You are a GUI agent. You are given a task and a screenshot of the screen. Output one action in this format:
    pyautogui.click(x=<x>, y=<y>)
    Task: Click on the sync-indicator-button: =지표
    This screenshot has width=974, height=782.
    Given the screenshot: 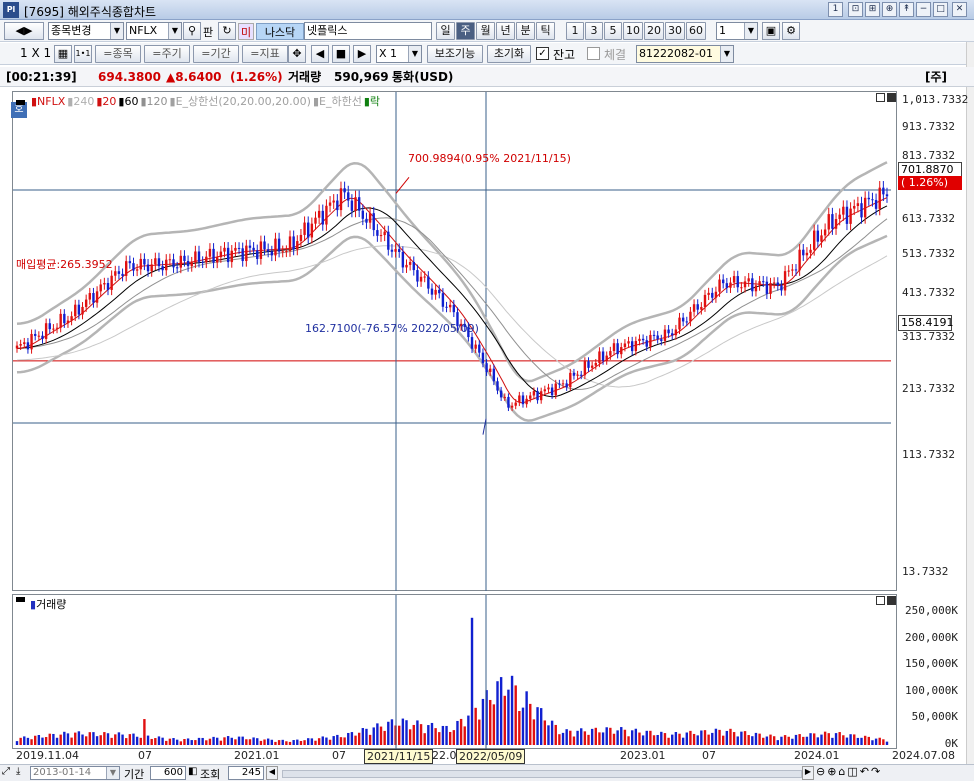 What is the action you would take?
    pyautogui.click(x=265, y=54)
    